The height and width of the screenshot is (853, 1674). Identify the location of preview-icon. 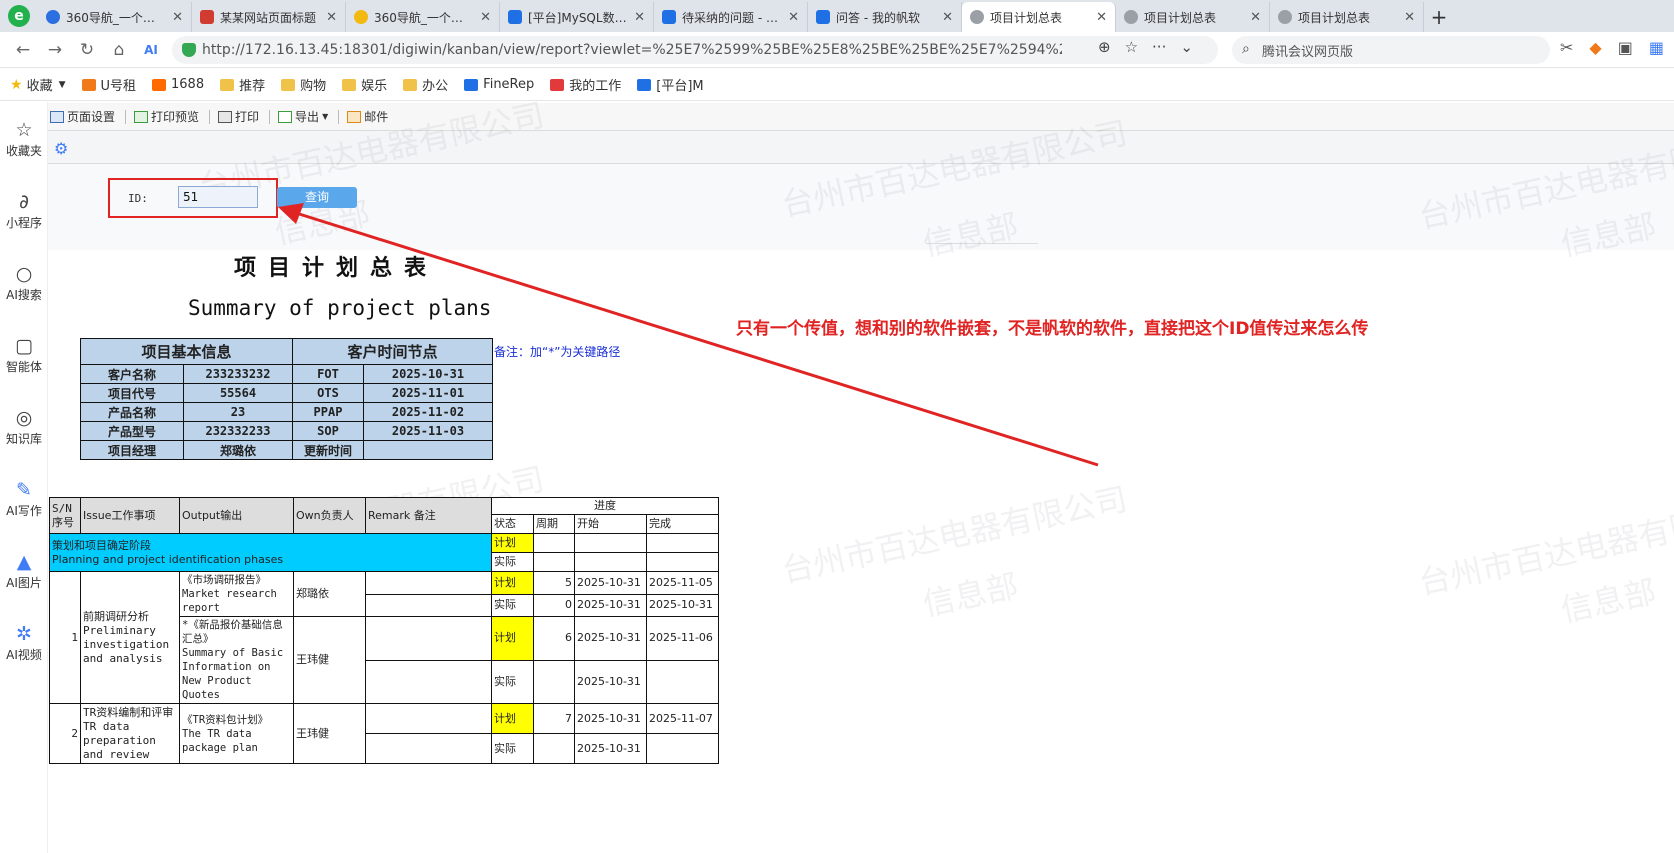
(141, 116).